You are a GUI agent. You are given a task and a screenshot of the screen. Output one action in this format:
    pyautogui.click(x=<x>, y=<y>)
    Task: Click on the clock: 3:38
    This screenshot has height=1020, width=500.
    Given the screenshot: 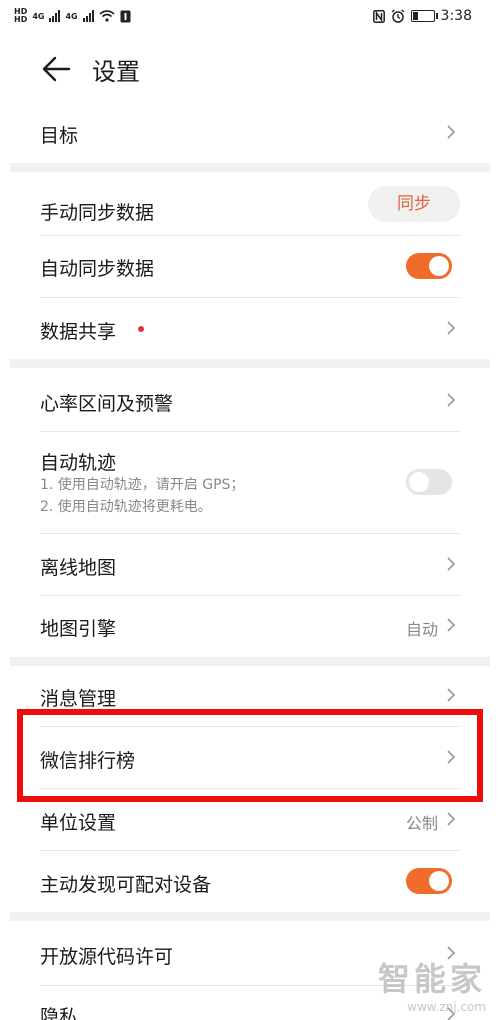 What is the action you would take?
    pyautogui.click(x=456, y=16)
    